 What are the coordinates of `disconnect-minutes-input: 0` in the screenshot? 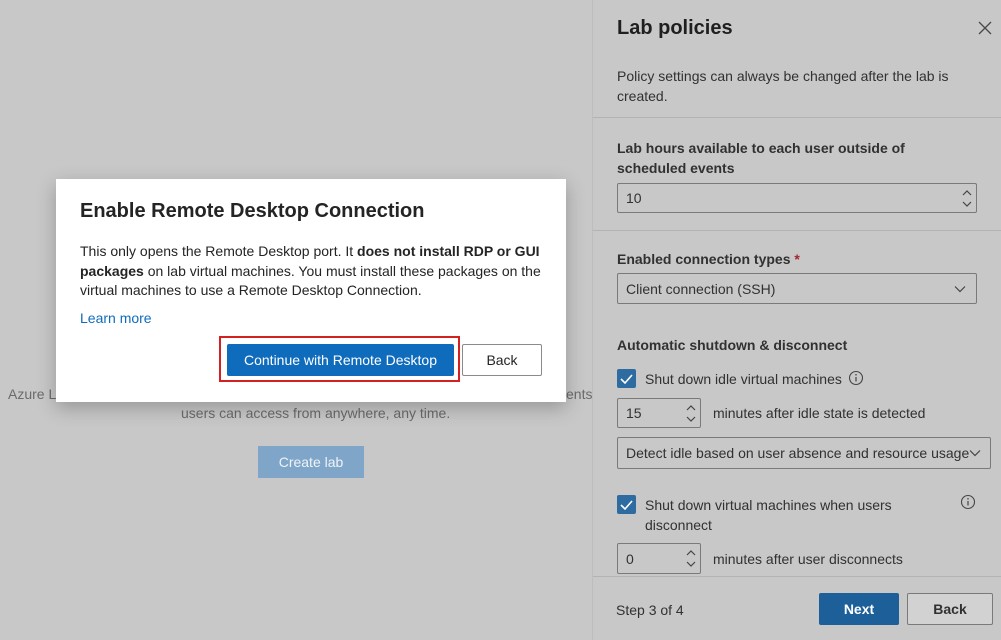 It's located at (659, 558).